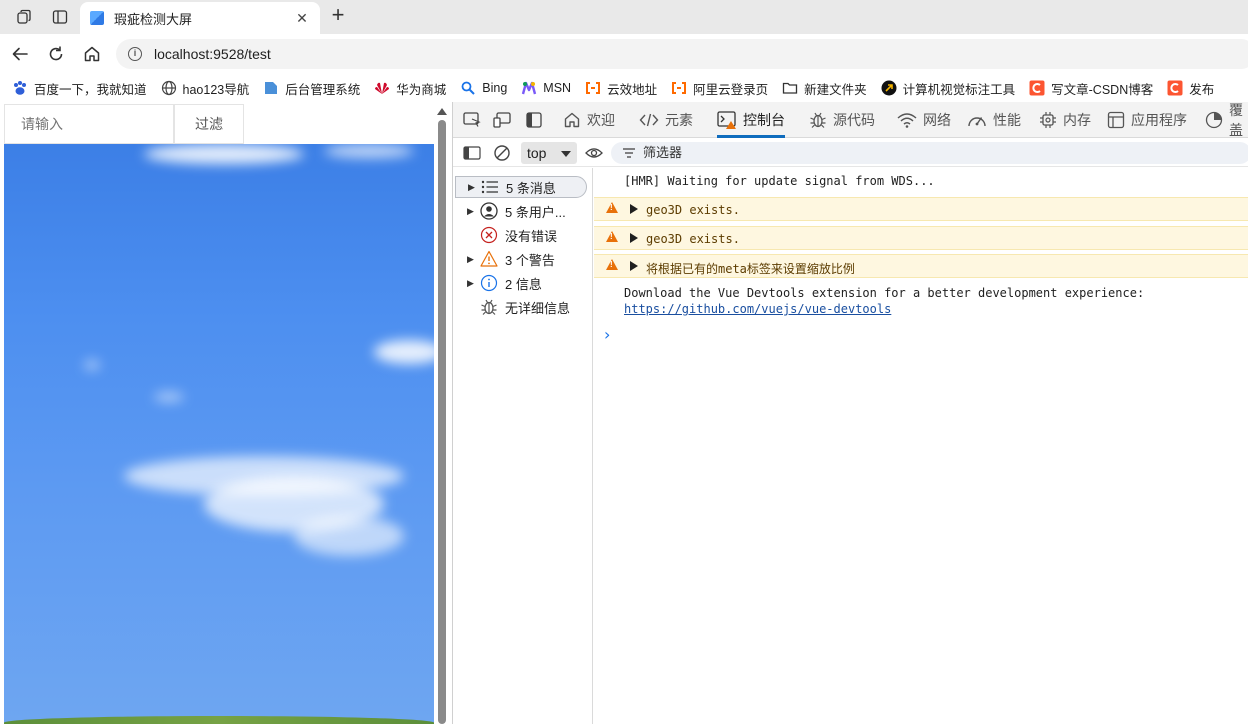 The height and width of the screenshot is (724, 1248). What do you see at coordinates (200, 18) in the screenshot?
I see `browser-tab: 瑕疵检测大屏 ✕` at bounding box center [200, 18].